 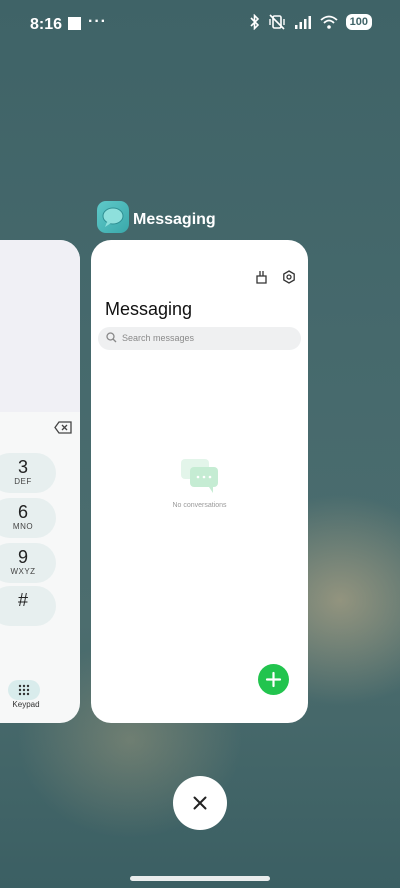 What do you see at coordinates (199, 338) in the screenshot?
I see `search-bar: Search messages` at bounding box center [199, 338].